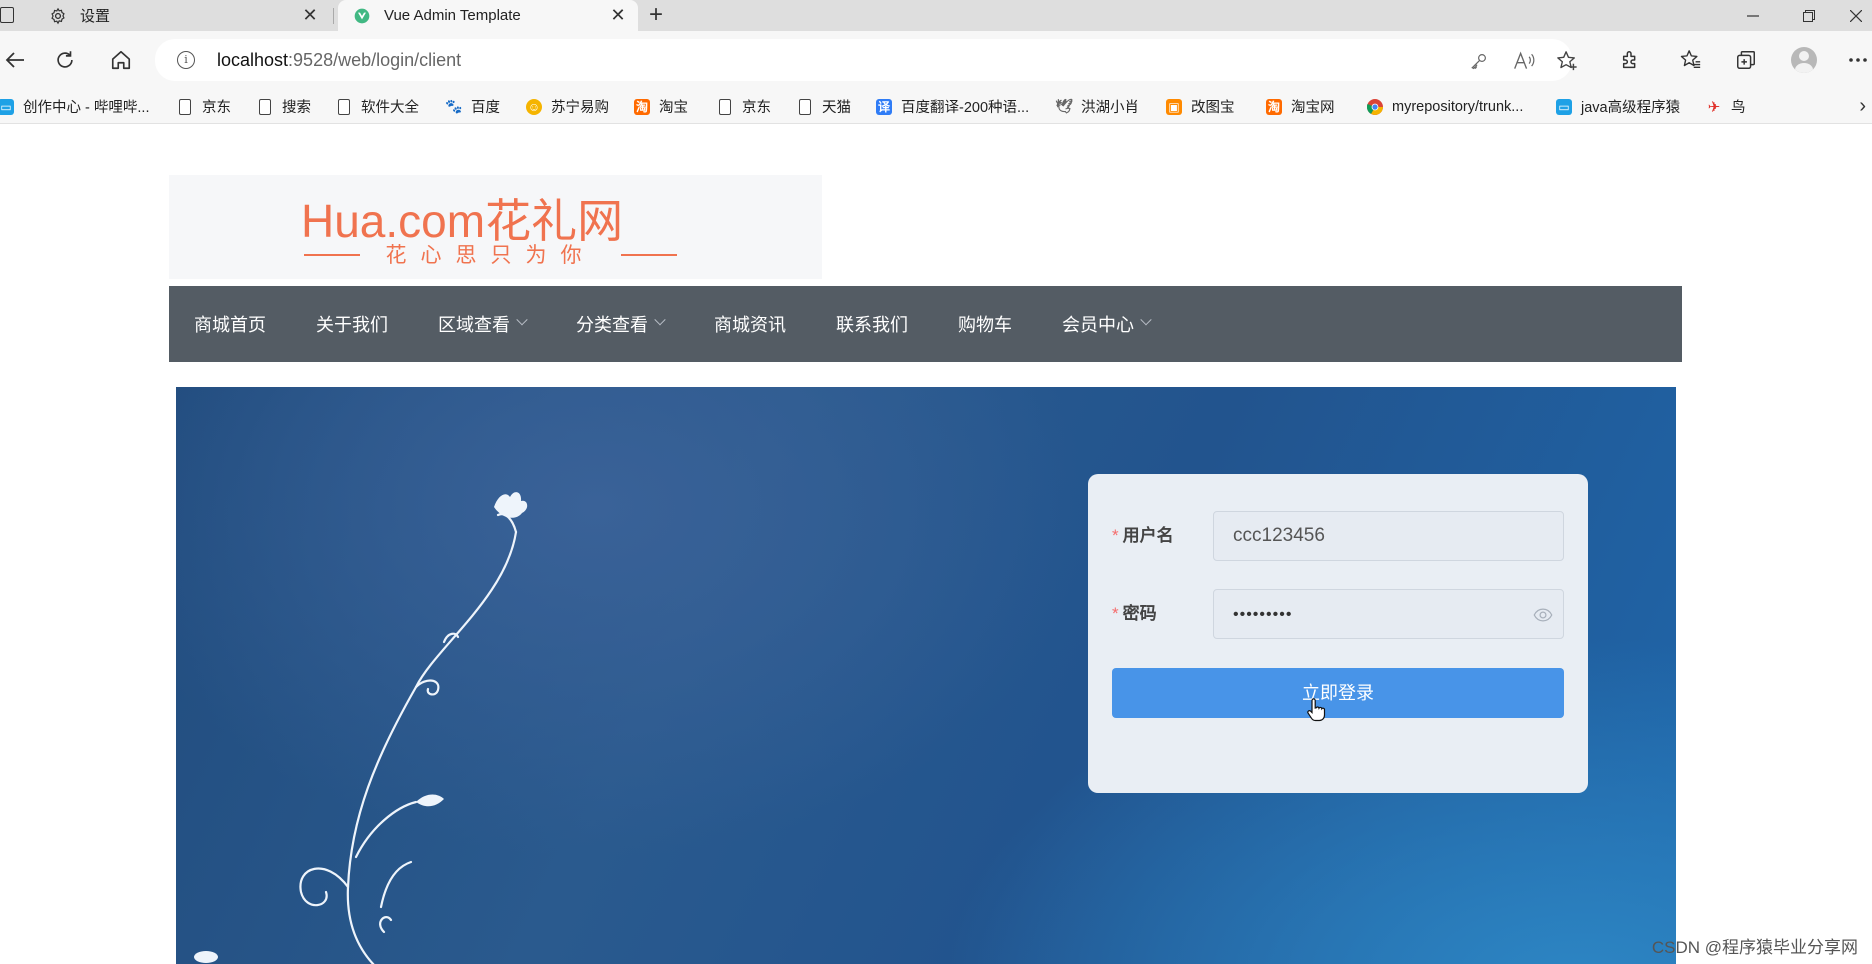 The height and width of the screenshot is (964, 1872). I want to click on avatar, so click(1804, 60).